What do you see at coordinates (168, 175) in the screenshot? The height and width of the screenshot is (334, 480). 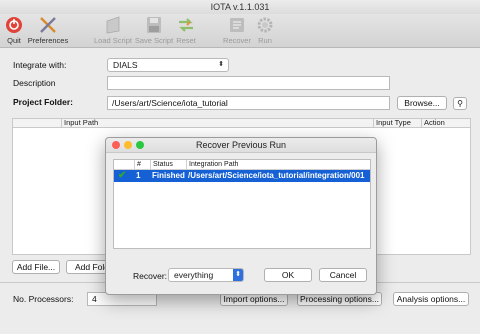 I see `row-status: Finished` at bounding box center [168, 175].